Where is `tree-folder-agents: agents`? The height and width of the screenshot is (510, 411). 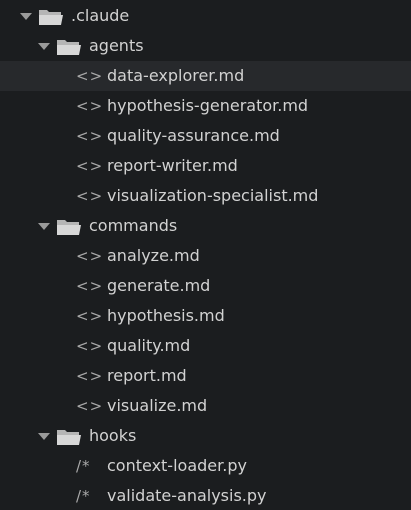 tree-folder-agents: agents is located at coordinates (205, 46).